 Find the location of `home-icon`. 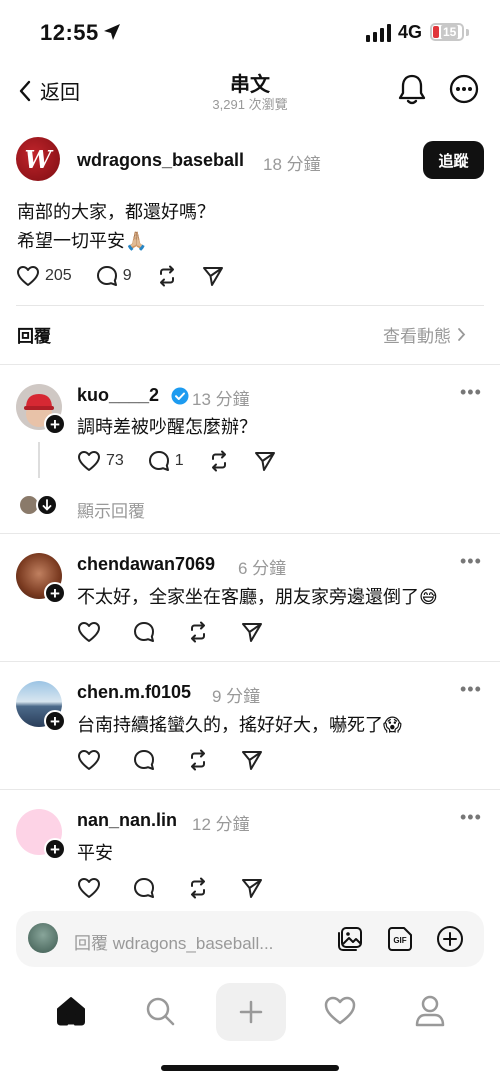

home-icon is located at coordinates (71, 1011).